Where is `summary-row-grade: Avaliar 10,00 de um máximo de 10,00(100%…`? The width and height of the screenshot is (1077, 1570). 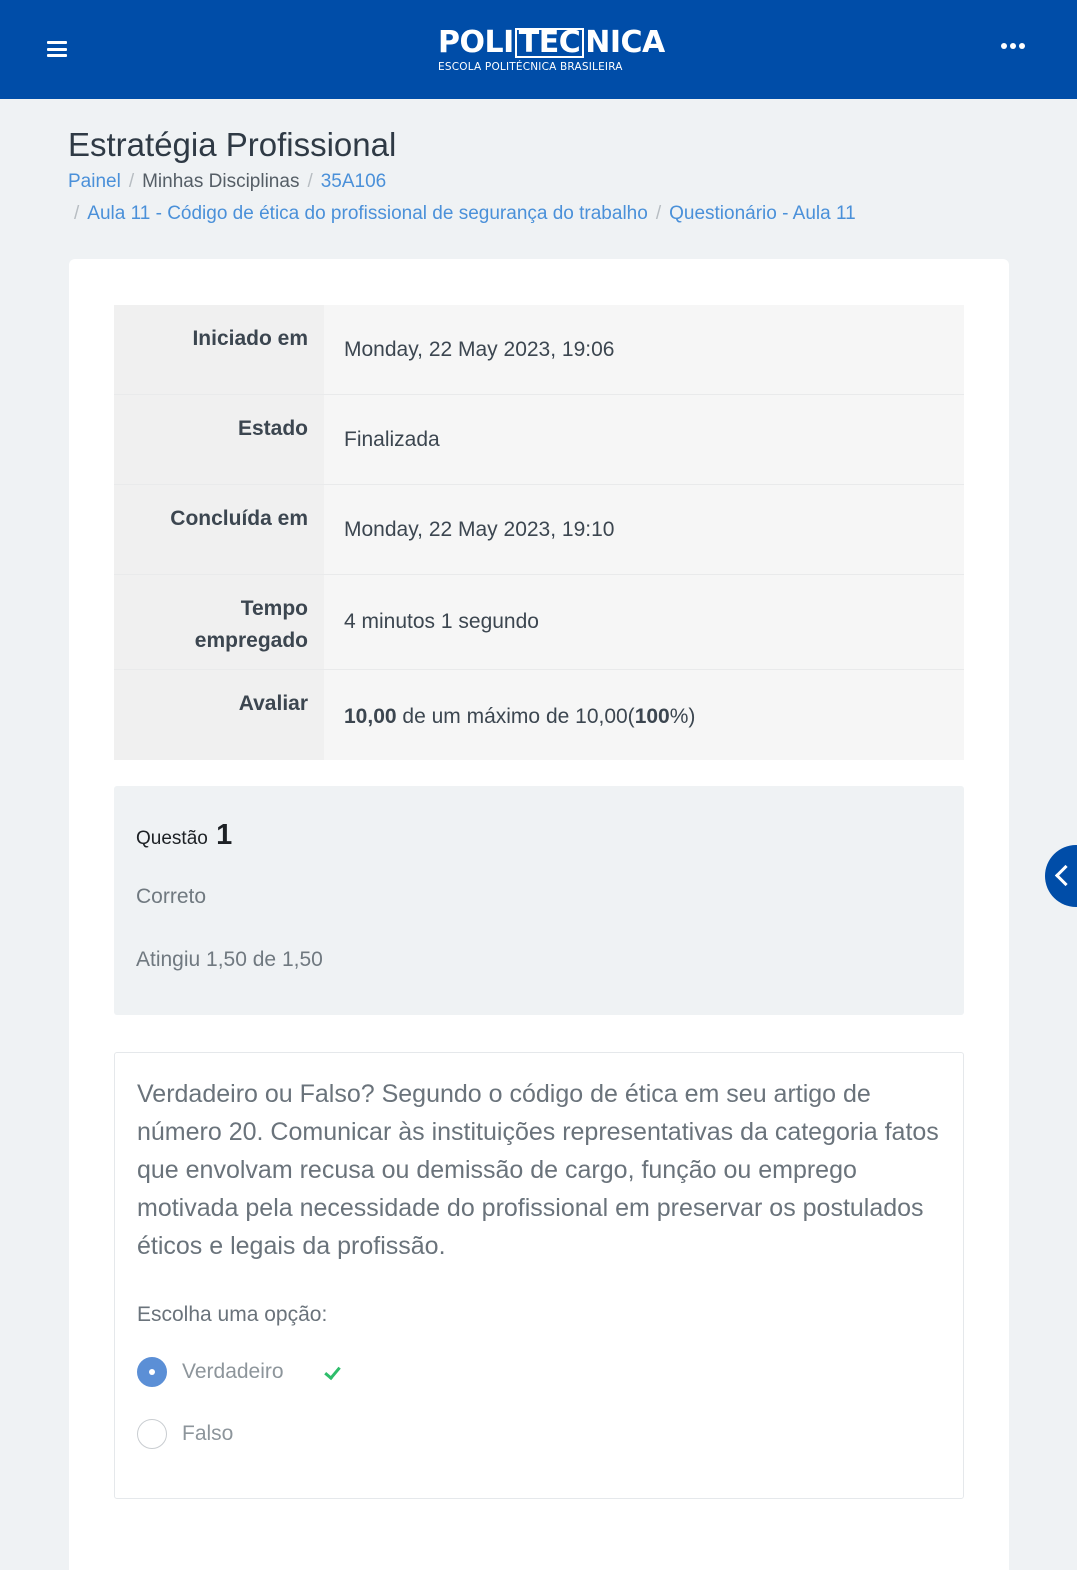 summary-row-grade: Avaliar 10,00 de um máximo de 10,00(100%… is located at coordinates (539, 715).